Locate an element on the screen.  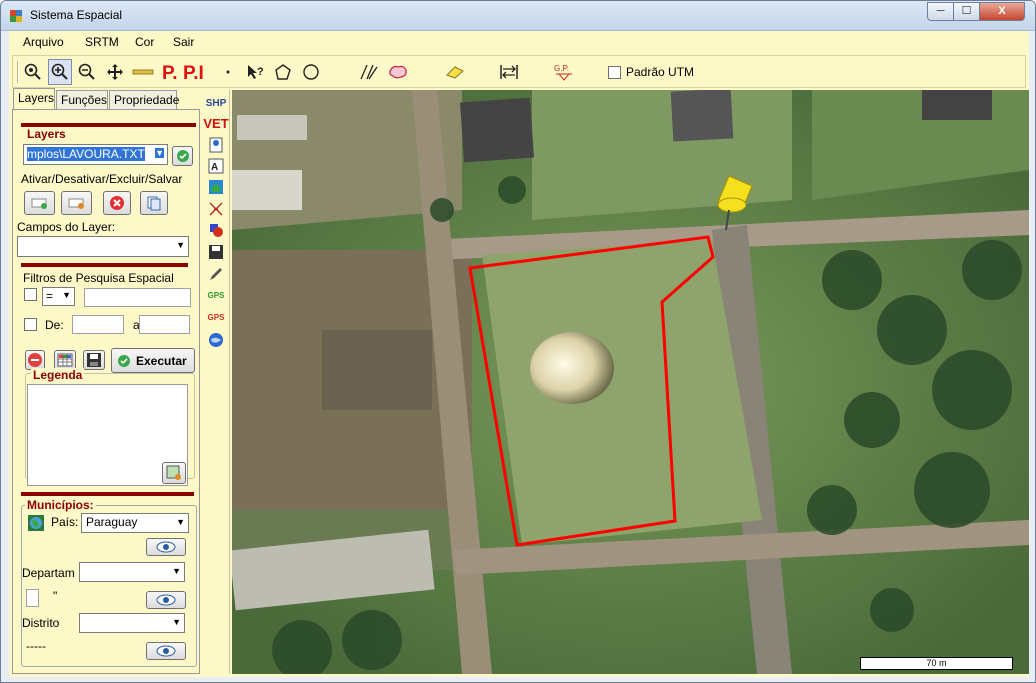
layer-remove-icon is located at coordinates (76, 203).